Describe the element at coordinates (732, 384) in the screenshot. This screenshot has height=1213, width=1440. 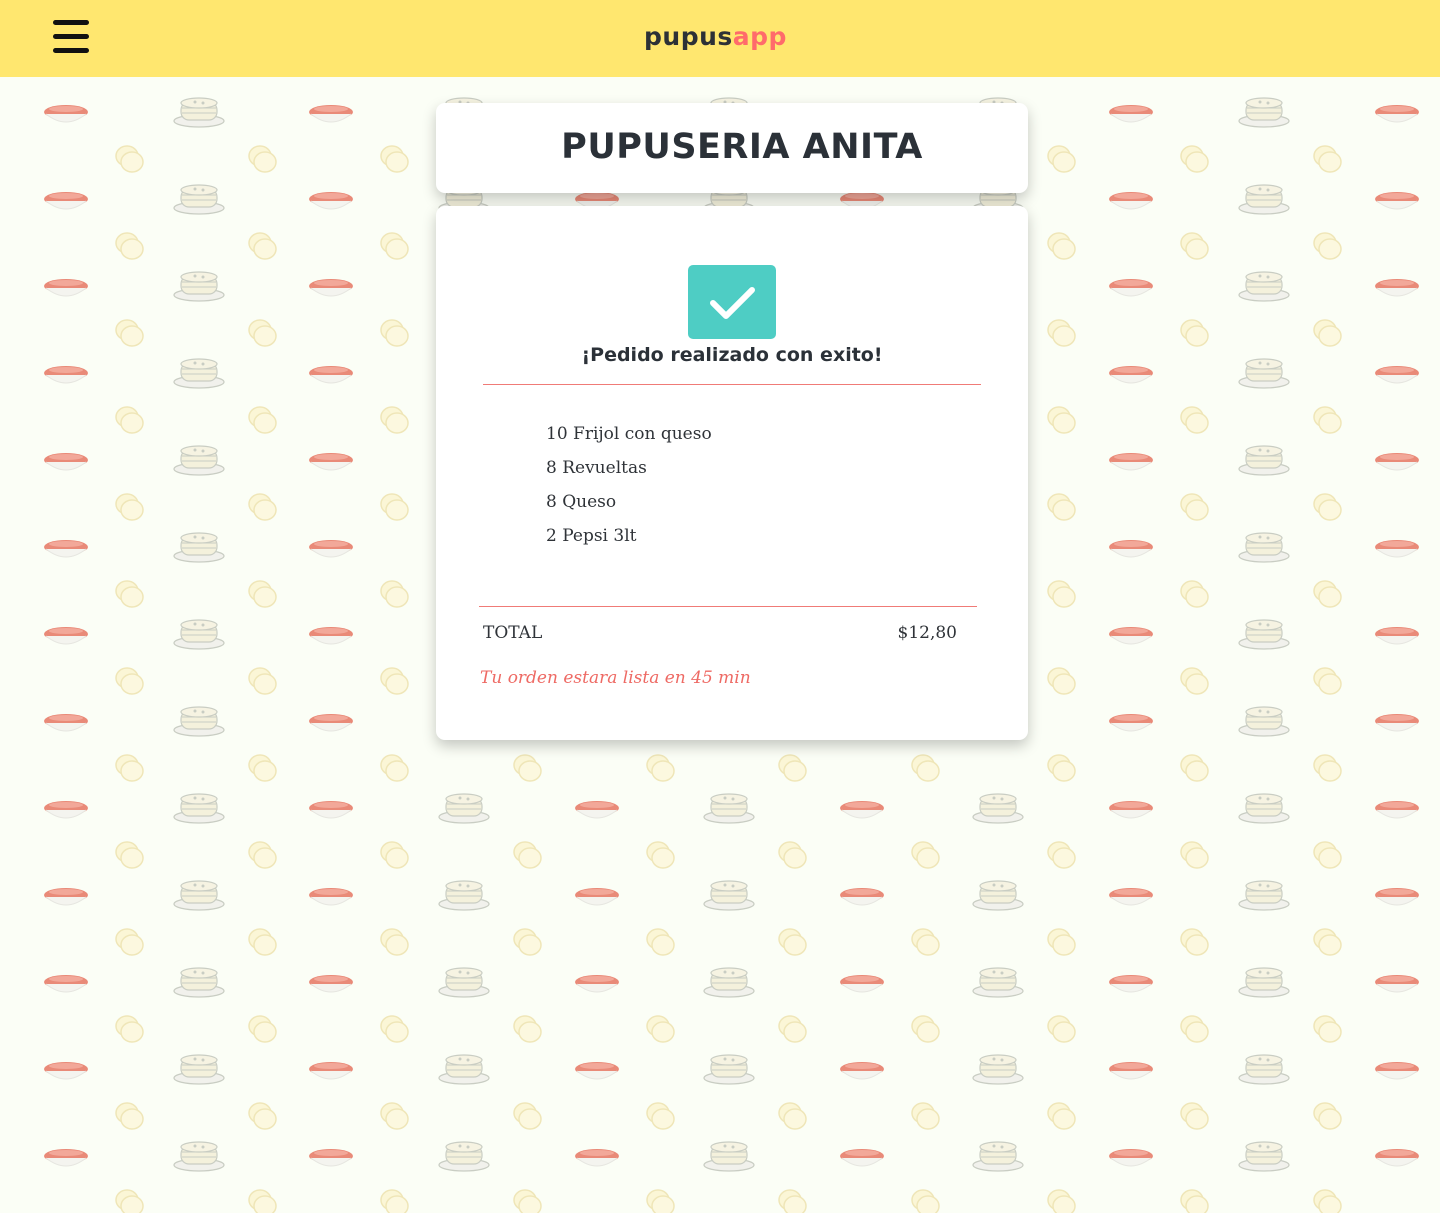
I see `divider` at that location.